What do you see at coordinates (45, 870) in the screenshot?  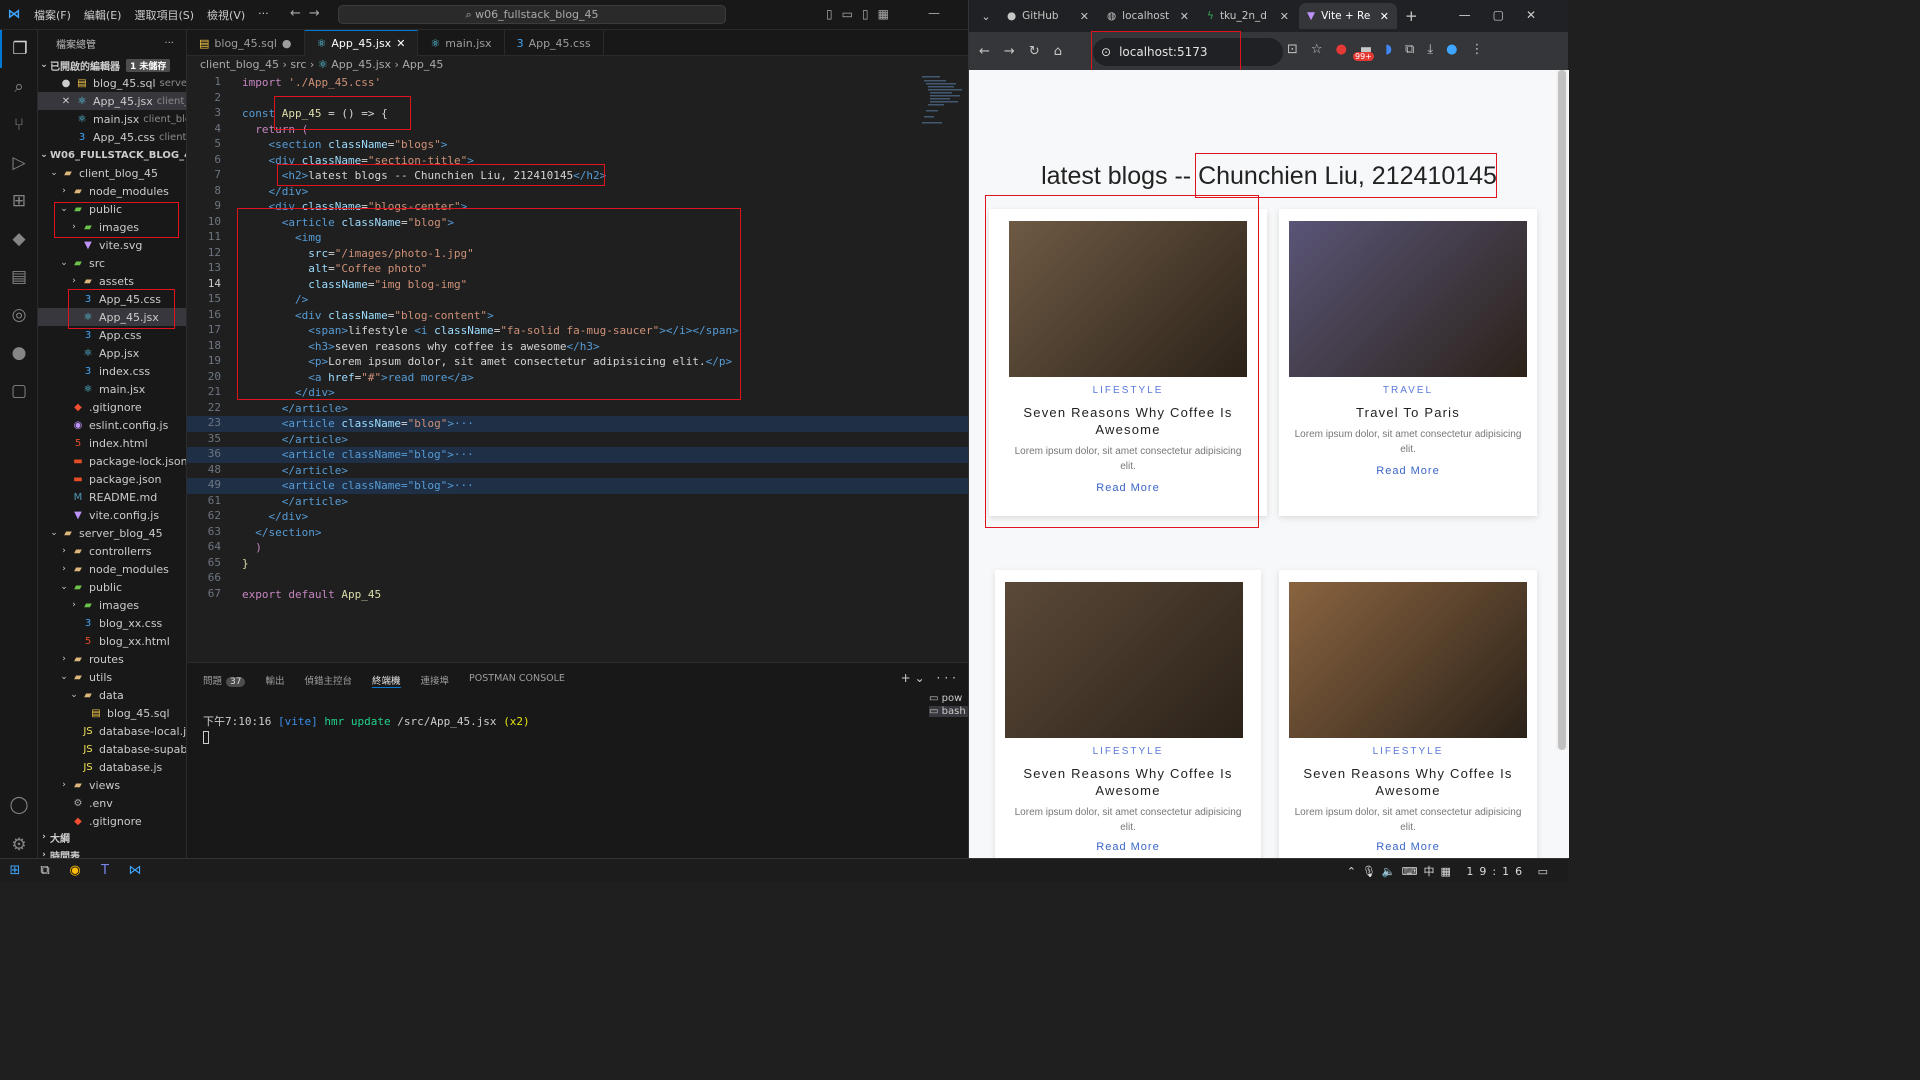 I see `task-view-icon: ⧉` at bounding box center [45, 870].